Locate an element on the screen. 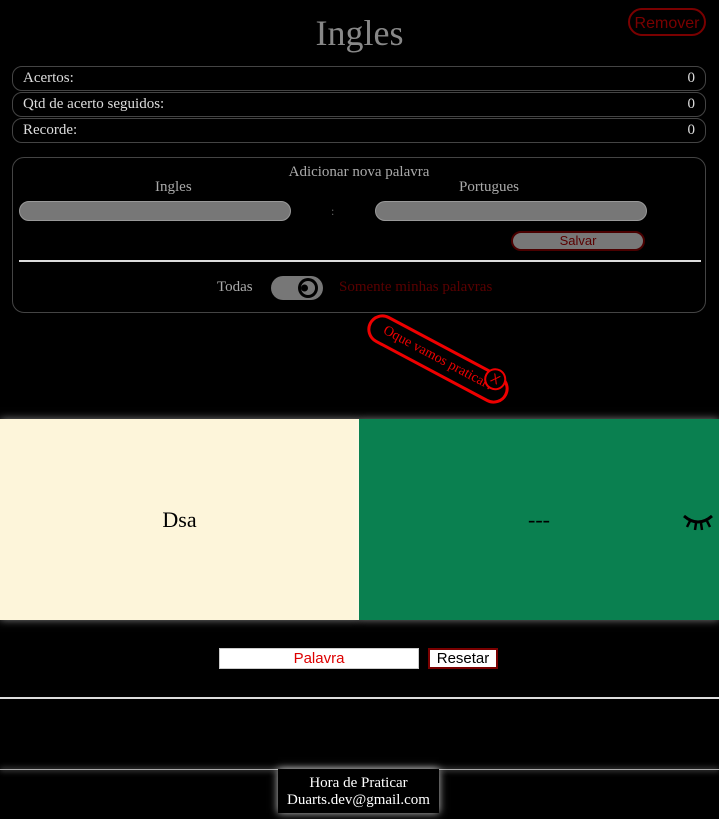  footer-email: Duarts.dev@gmail.com is located at coordinates (358, 800).